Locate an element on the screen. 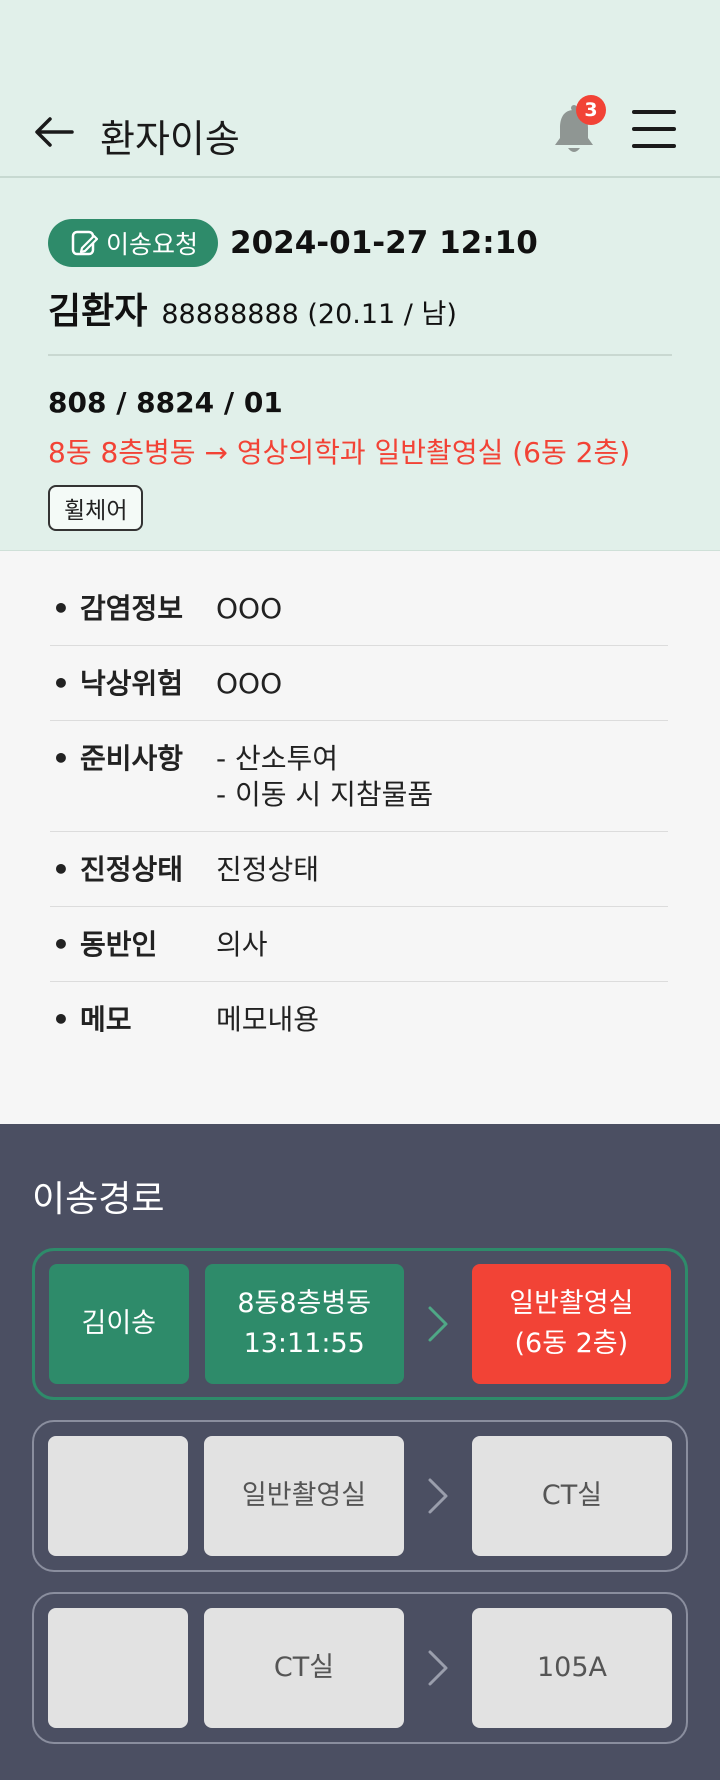 The height and width of the screenshot is (1780, 720). route-card: 일반촬영실 CT실 is located at coordinates (360, 1496).